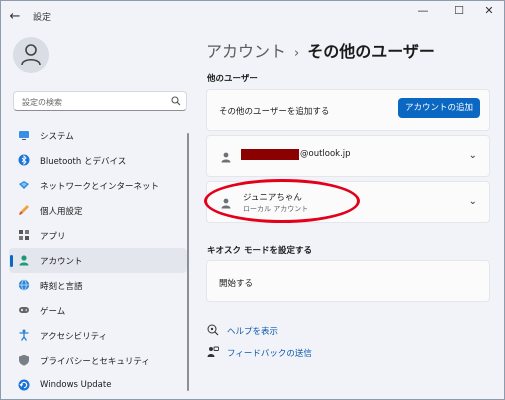  I want to click on sidebar-item-system: システム, so click(98, 135).